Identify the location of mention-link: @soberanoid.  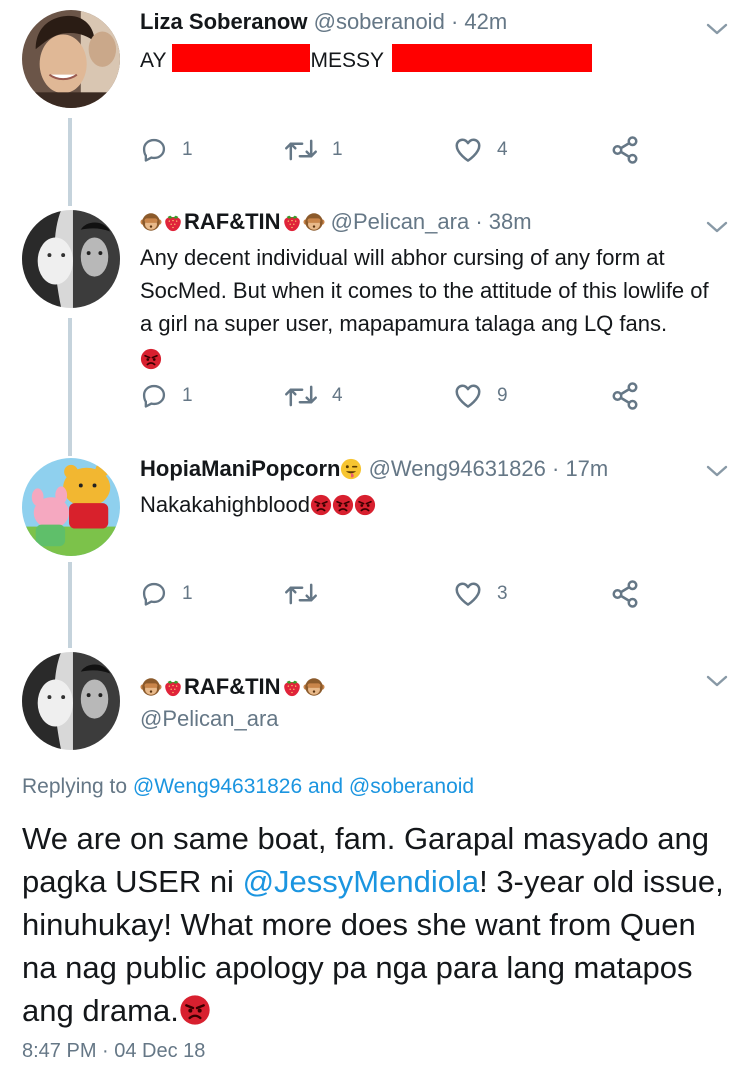
(411, 786).